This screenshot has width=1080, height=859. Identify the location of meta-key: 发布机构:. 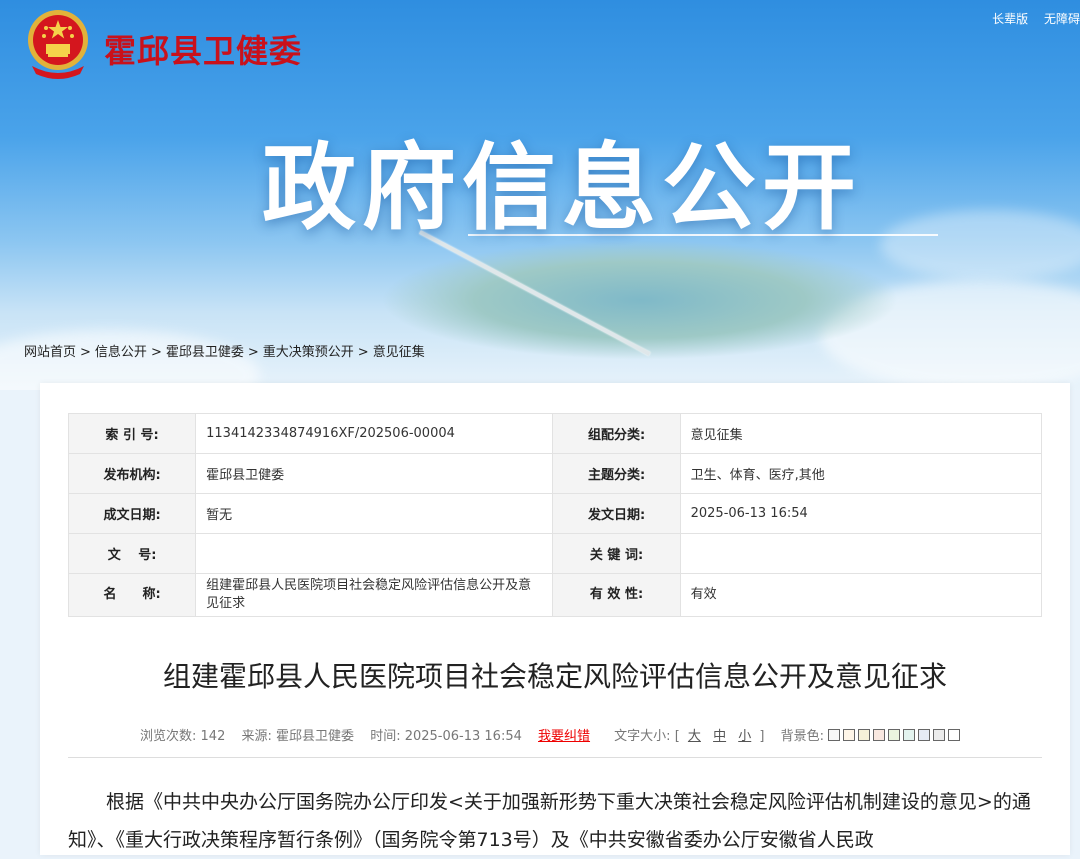
(132, 473).